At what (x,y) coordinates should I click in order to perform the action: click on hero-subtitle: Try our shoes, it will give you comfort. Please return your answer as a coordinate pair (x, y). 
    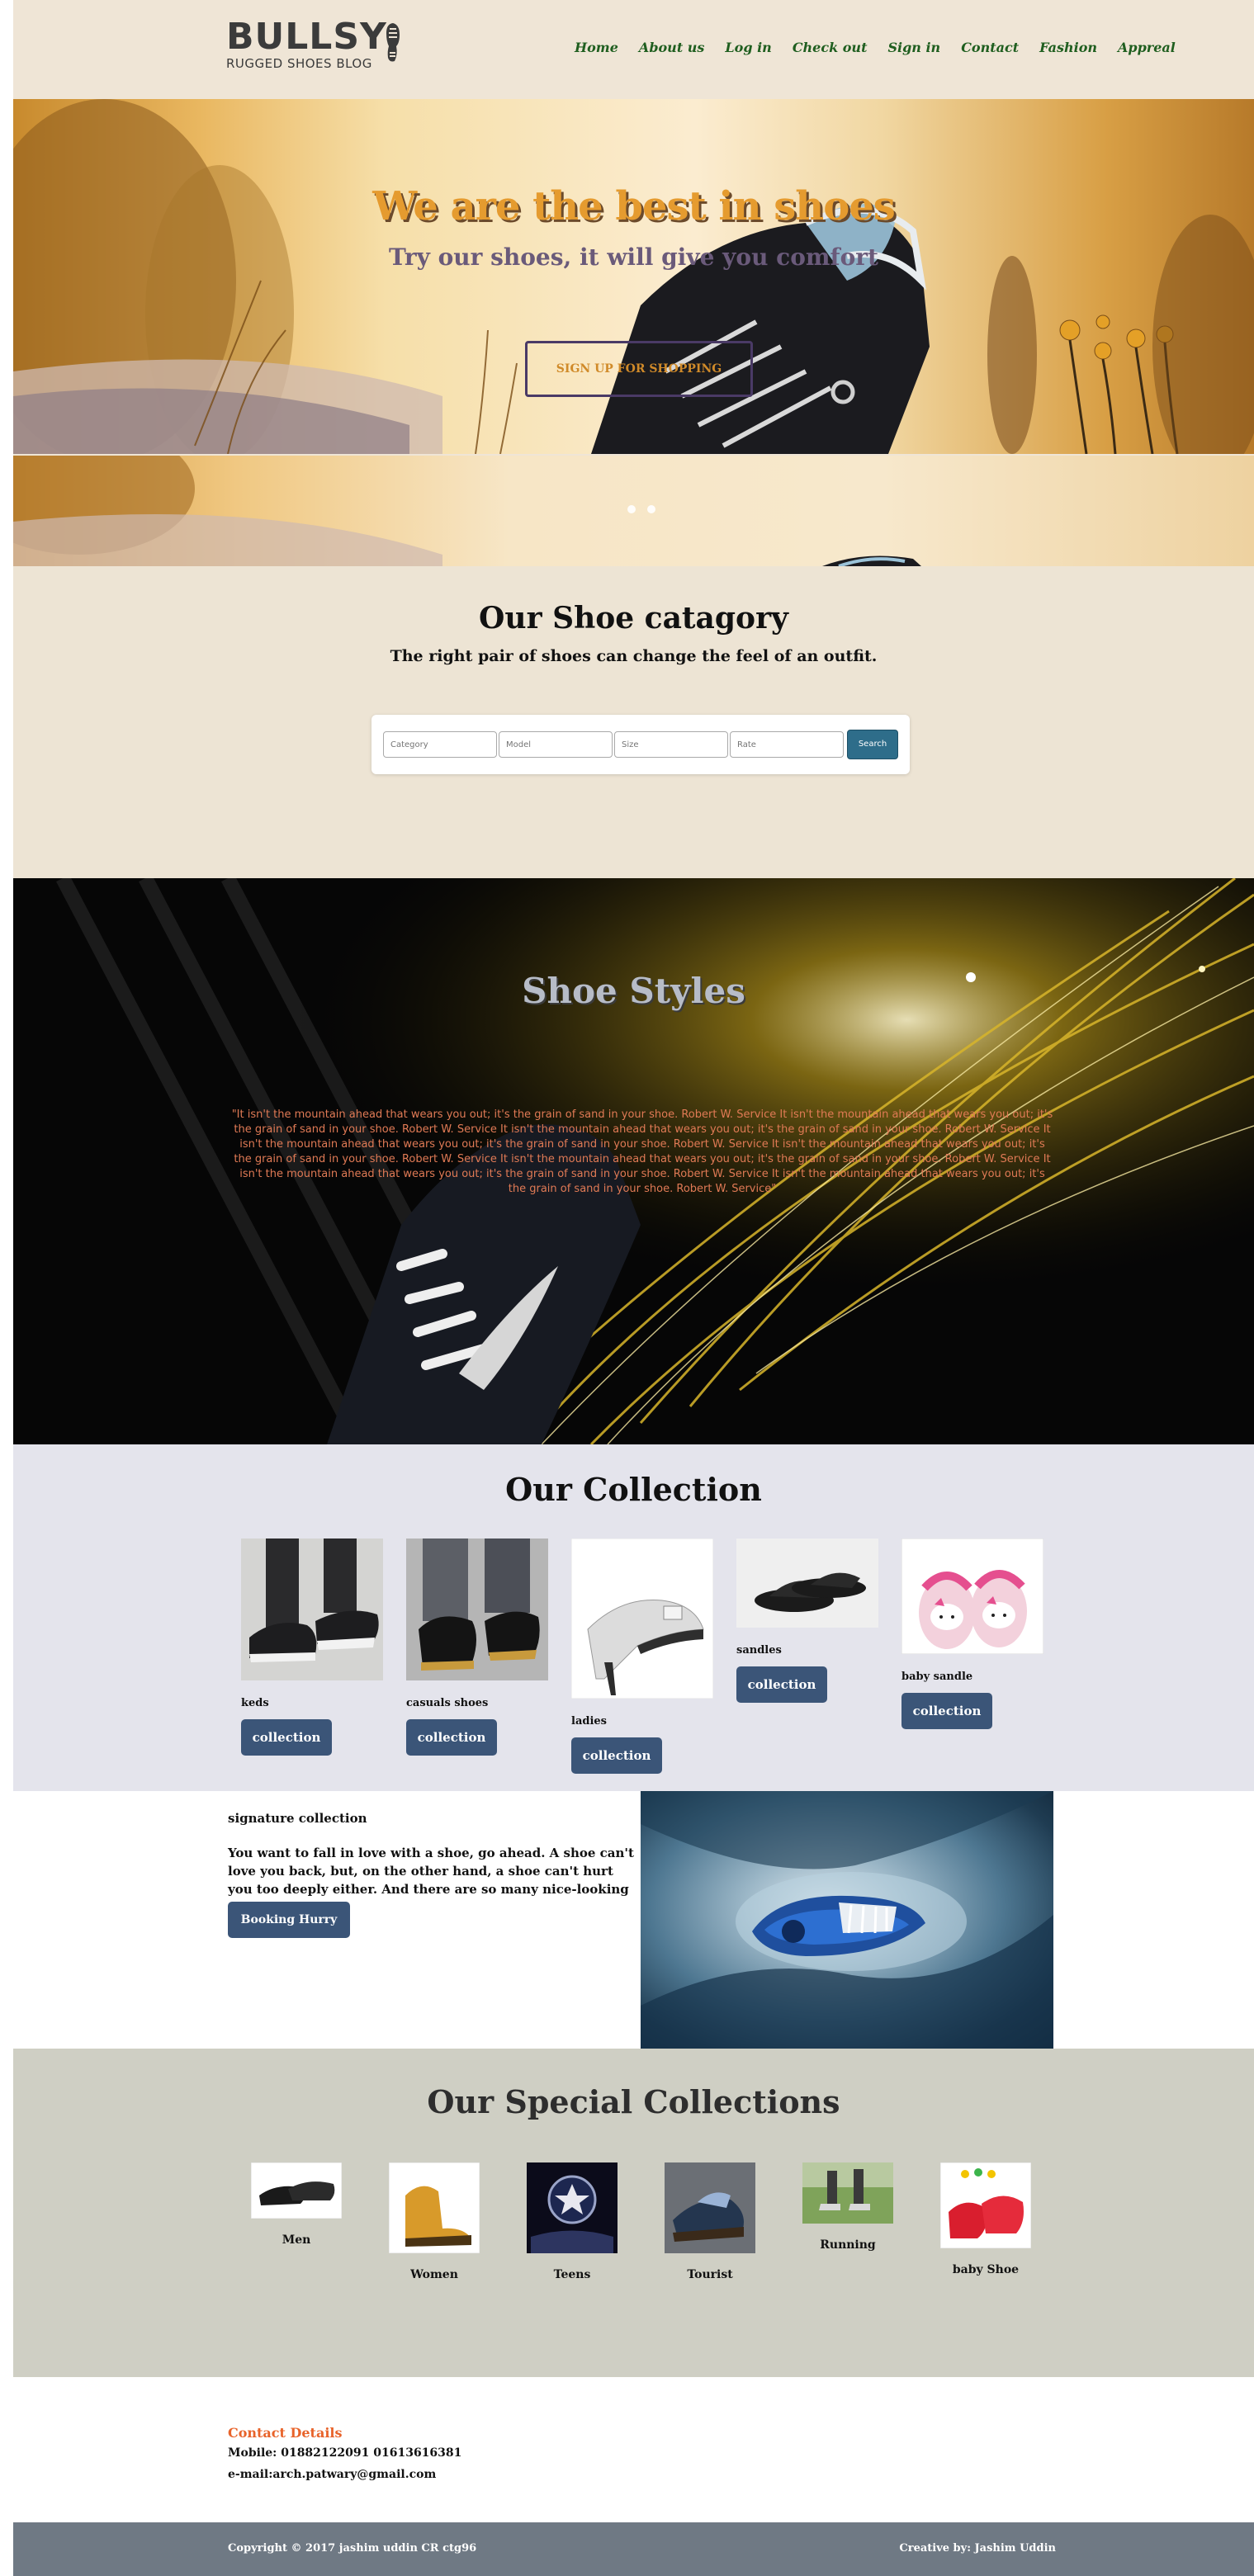
    Looking at the image, I should click on (633, 257).